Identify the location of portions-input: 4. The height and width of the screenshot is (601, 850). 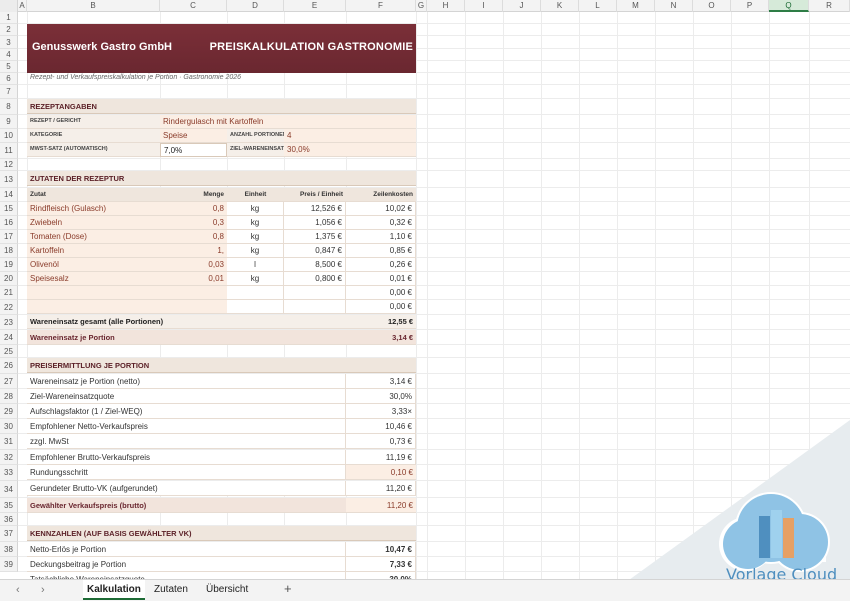
(350, 136).